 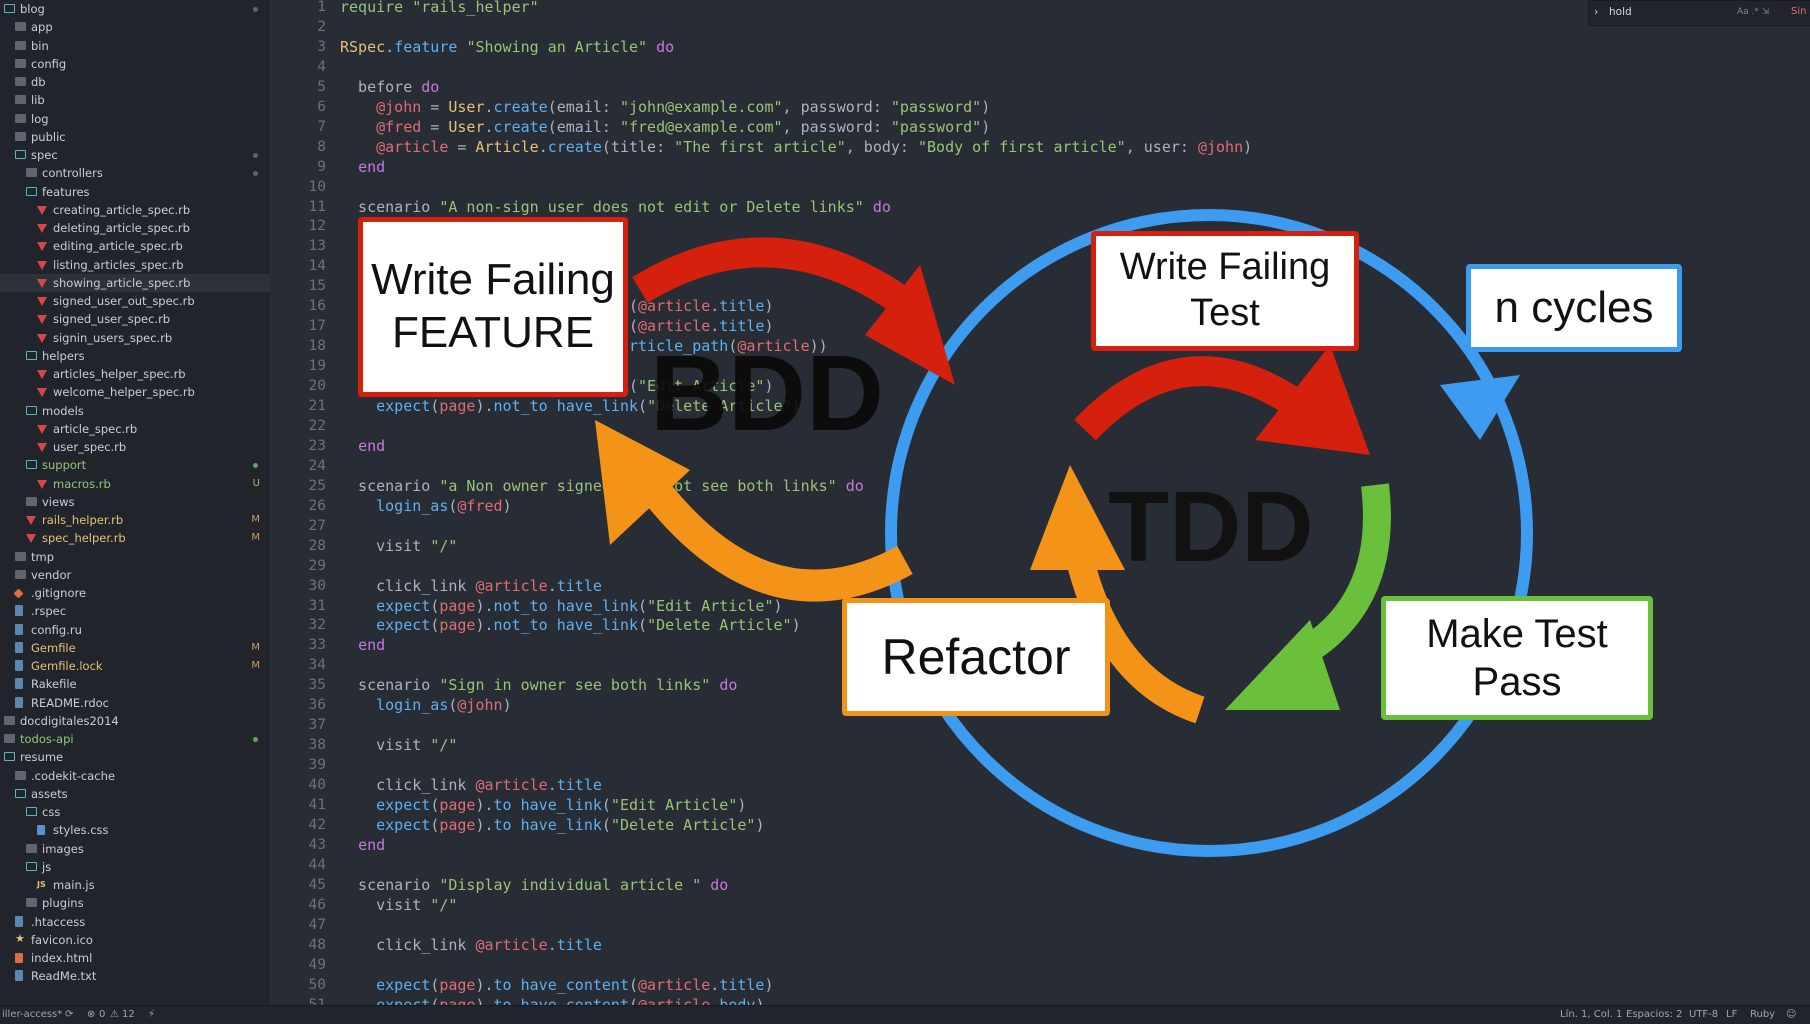 What do you see at coordinates (135, 411) in the screenshot?
I see `tree-item: models` at bounding box center [135, 411].